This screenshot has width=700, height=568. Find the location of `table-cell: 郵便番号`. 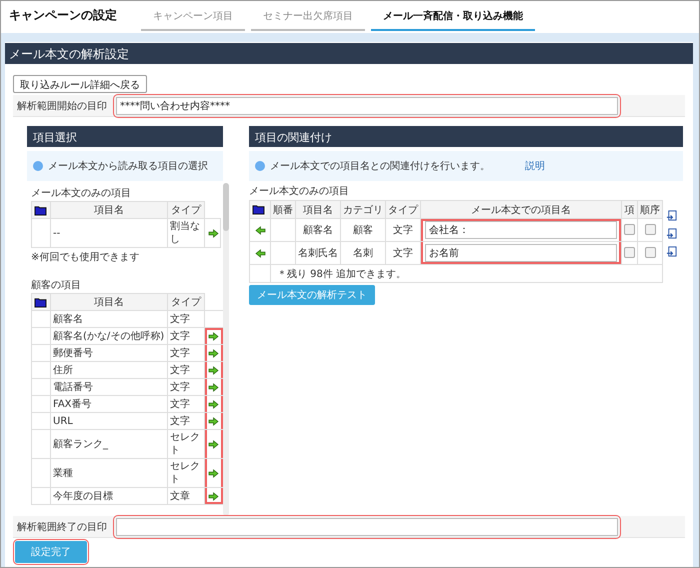

table-cell: 郵便番号 is located at coordinates (109, 353).